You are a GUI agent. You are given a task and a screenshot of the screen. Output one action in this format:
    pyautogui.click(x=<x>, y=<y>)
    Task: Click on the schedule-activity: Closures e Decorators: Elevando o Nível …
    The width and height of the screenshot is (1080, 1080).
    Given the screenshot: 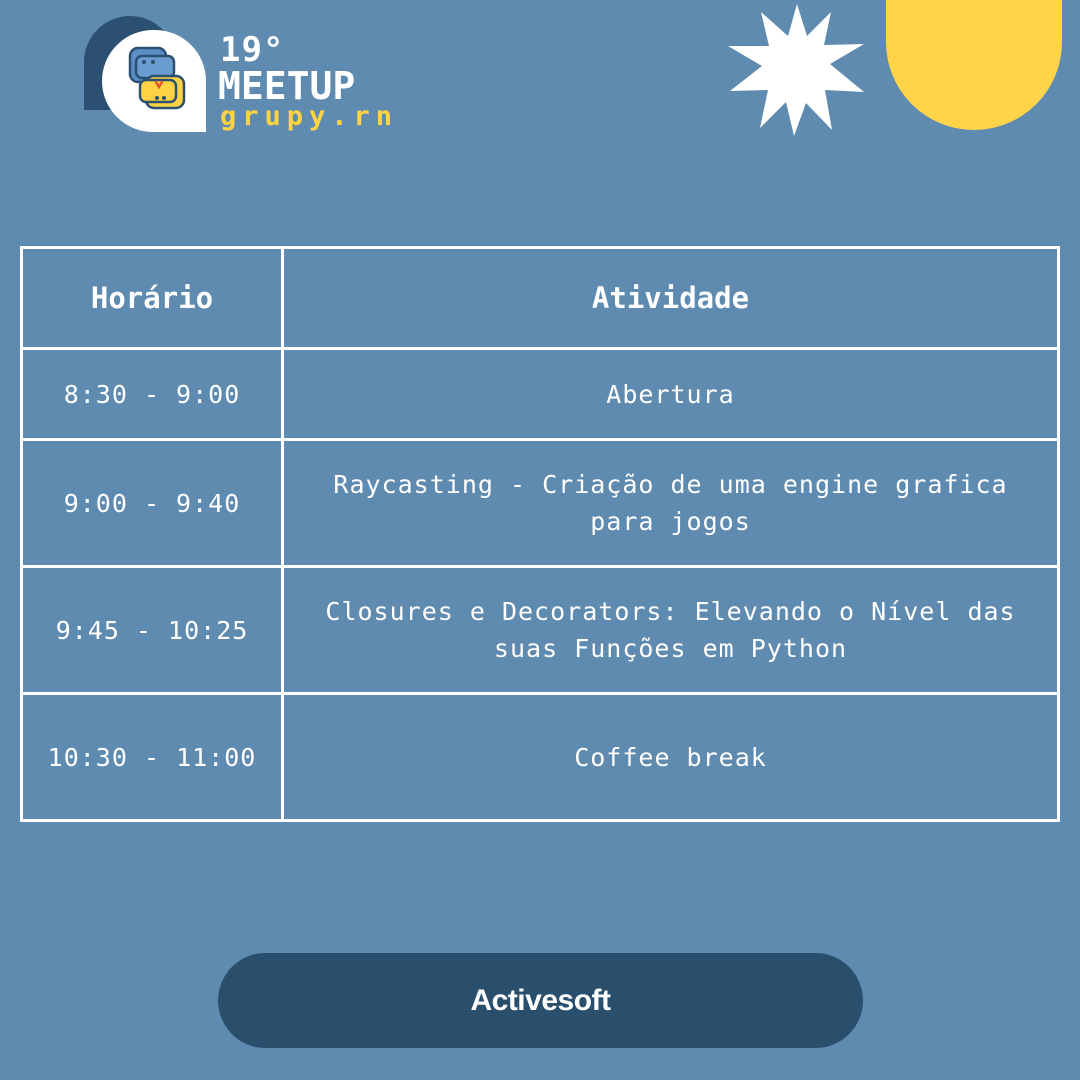 What is the action you would take?
    pyautogui.click(x=670, y=630)
    